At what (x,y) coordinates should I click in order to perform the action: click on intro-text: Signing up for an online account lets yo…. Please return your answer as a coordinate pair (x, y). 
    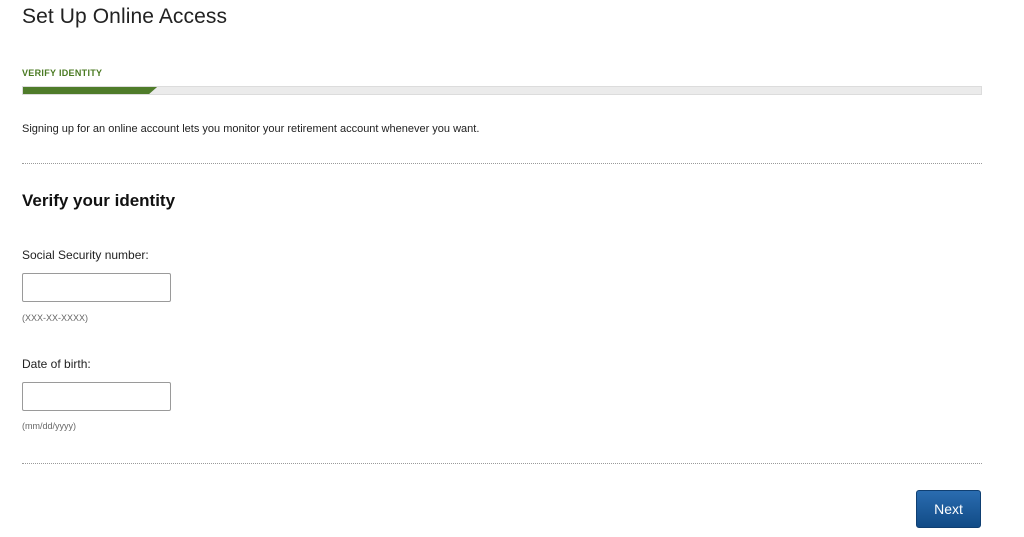
    Looking at the image, I should click on (251, 129).